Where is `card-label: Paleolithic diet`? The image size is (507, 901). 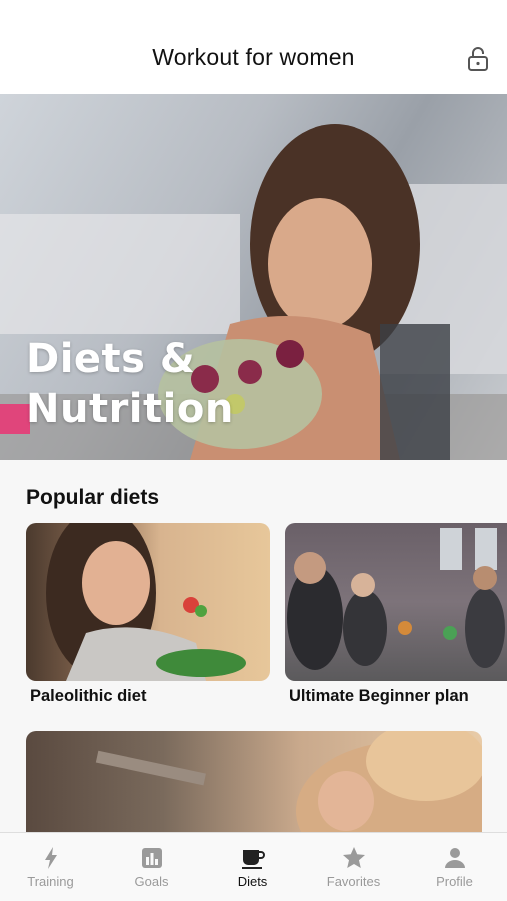 card-label: Paleolithic diet is located at coordinates (88, 696).